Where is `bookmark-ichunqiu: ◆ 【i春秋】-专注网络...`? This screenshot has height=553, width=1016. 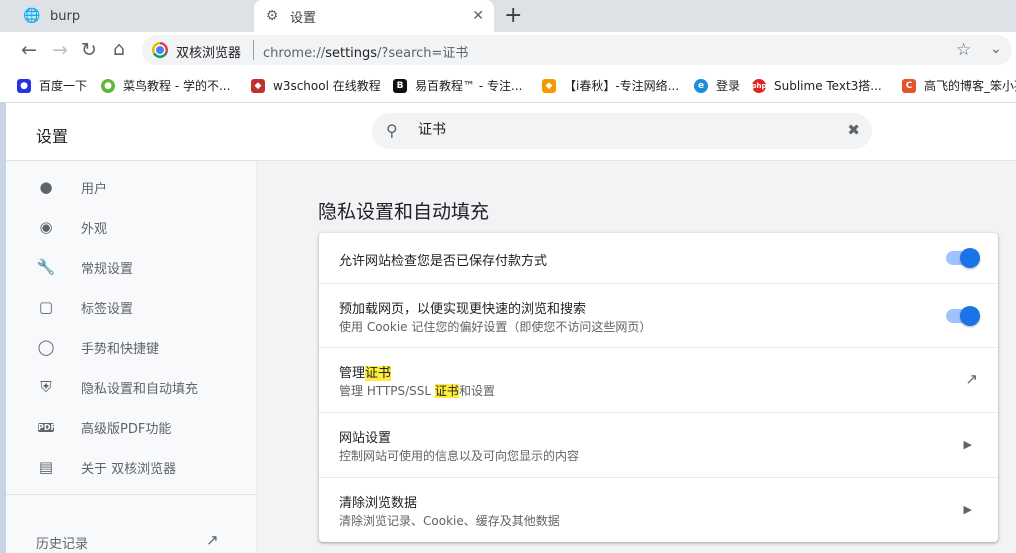 bookmark-ichunqiu: ◆ 【i春秋】-专注网络... is located at coordinates (610, 85).